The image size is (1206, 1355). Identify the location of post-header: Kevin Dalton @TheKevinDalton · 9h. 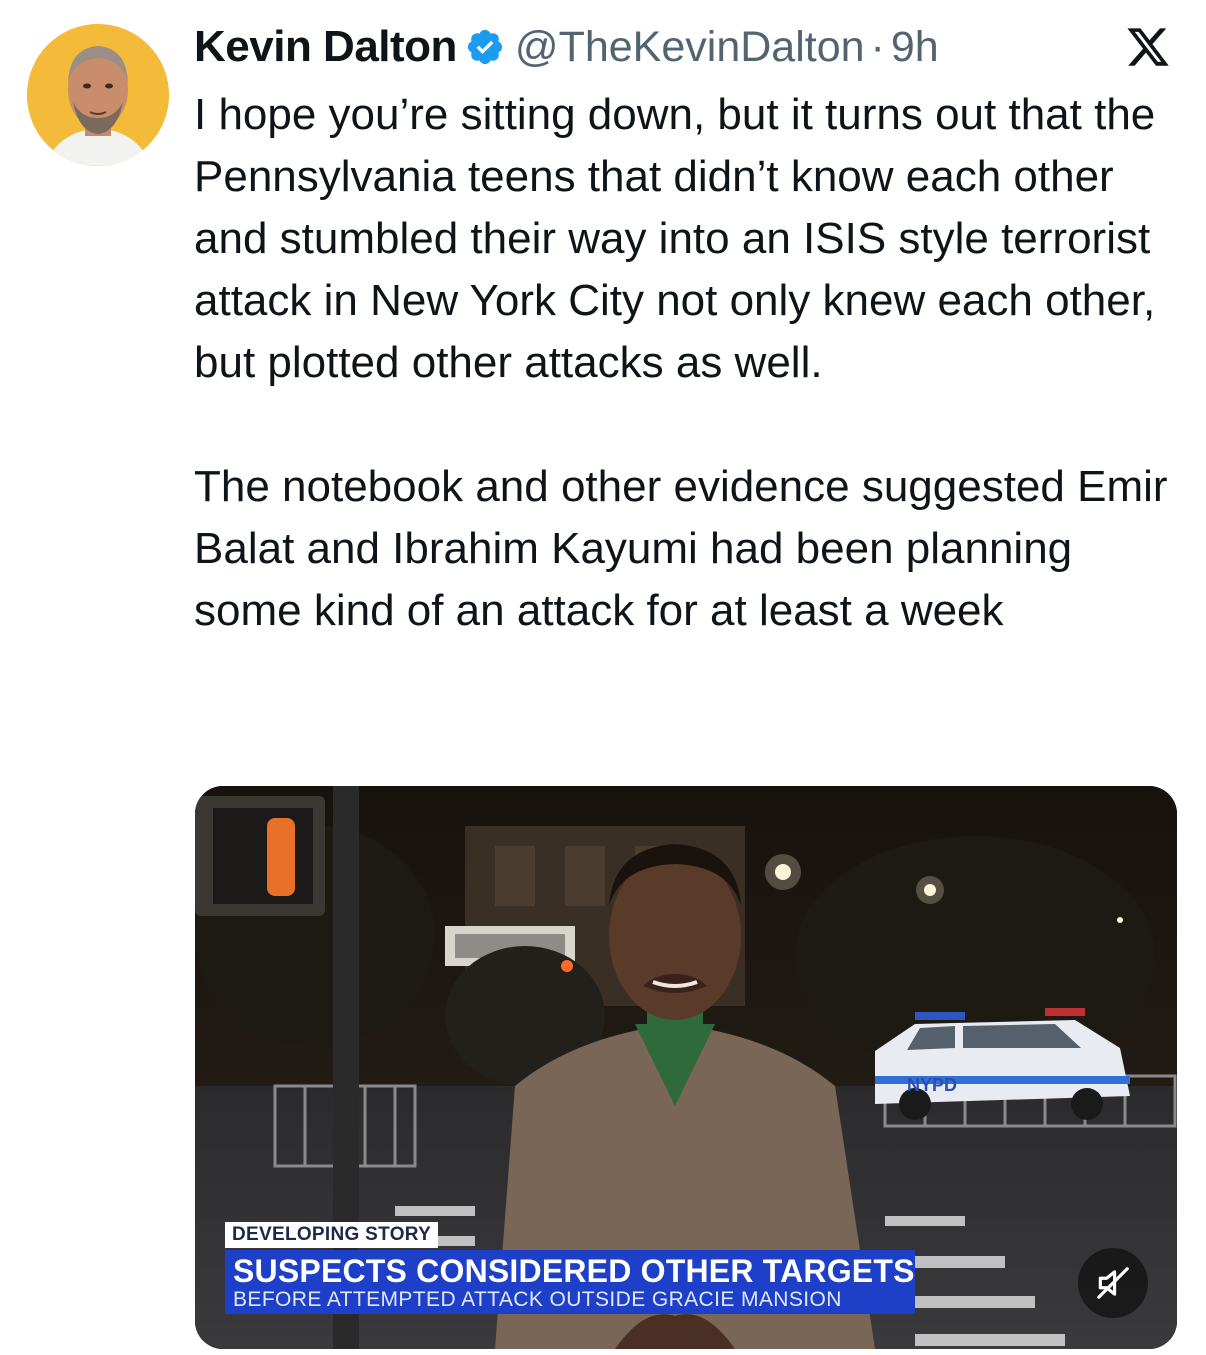
(566, 47).